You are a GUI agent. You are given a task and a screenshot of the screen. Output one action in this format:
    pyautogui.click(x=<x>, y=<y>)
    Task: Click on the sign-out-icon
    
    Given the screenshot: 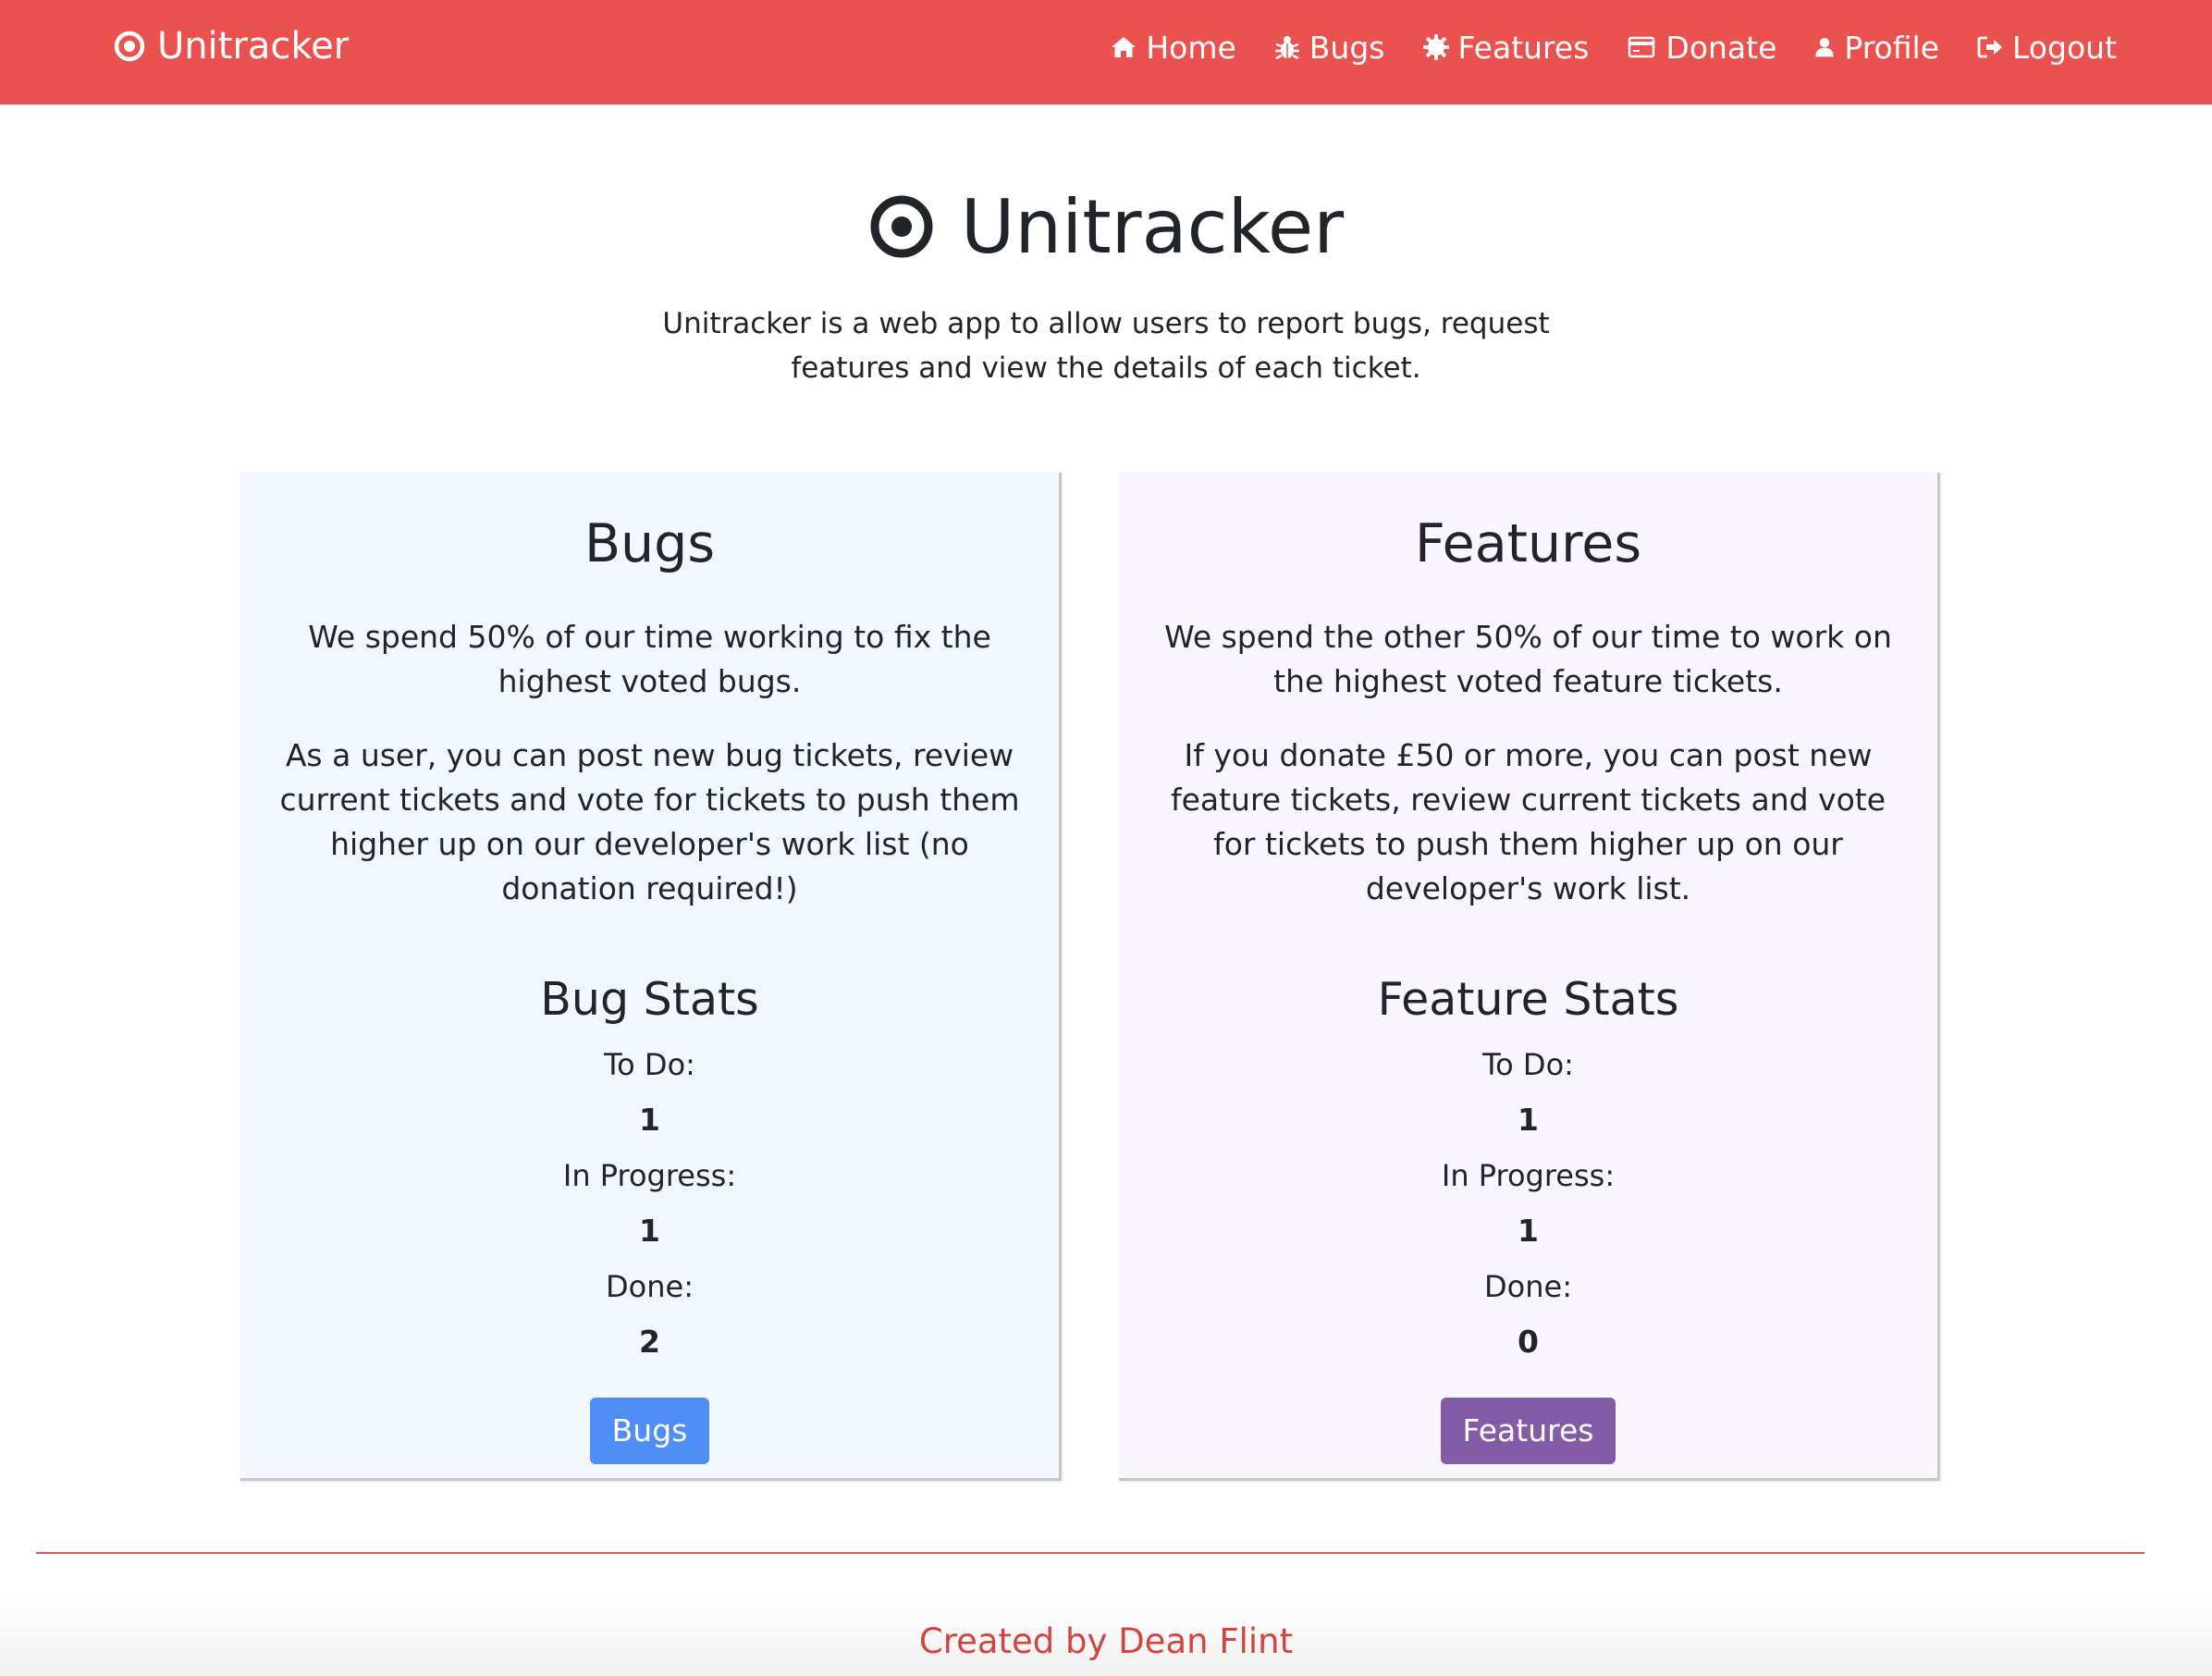 What is the action you would take?
    pyautogui.click(x=1990, y=47)
    